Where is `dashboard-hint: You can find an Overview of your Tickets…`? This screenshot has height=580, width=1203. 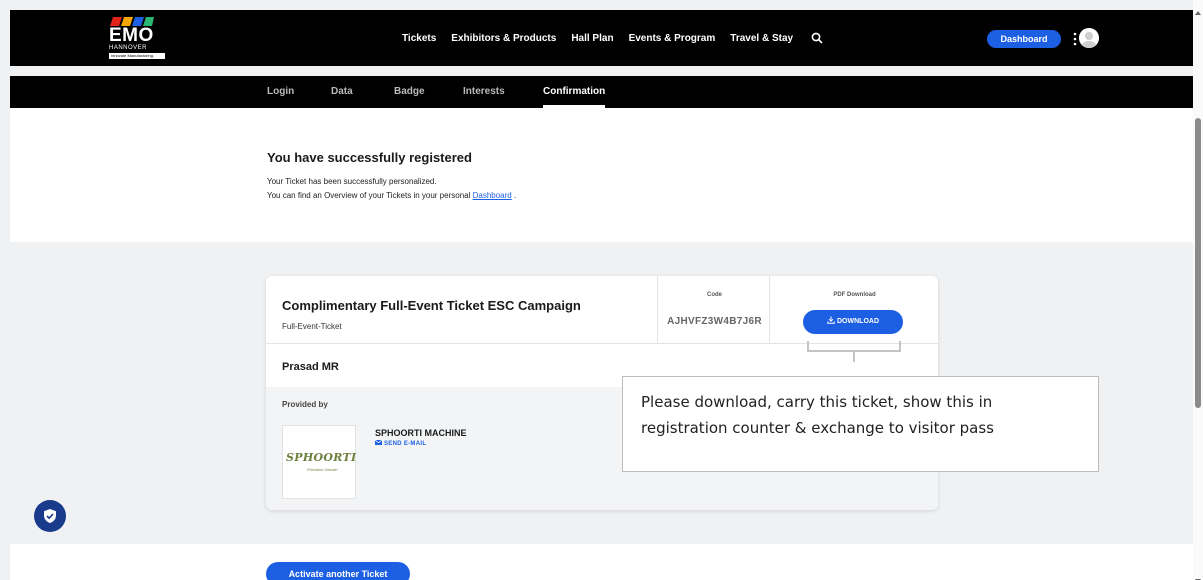
dashboard-hint: You can find an Overview of your Tickets… is located at coordinates (391, 195).